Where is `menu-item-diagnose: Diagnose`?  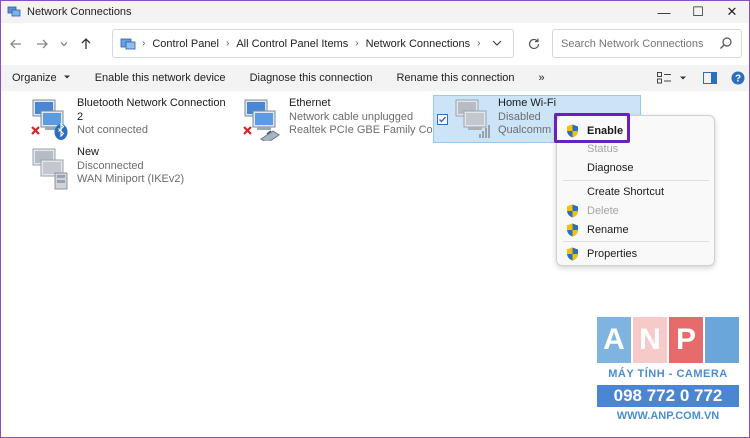
menu-item-diagnose: Diagnose is located at coordinates (635, 167).